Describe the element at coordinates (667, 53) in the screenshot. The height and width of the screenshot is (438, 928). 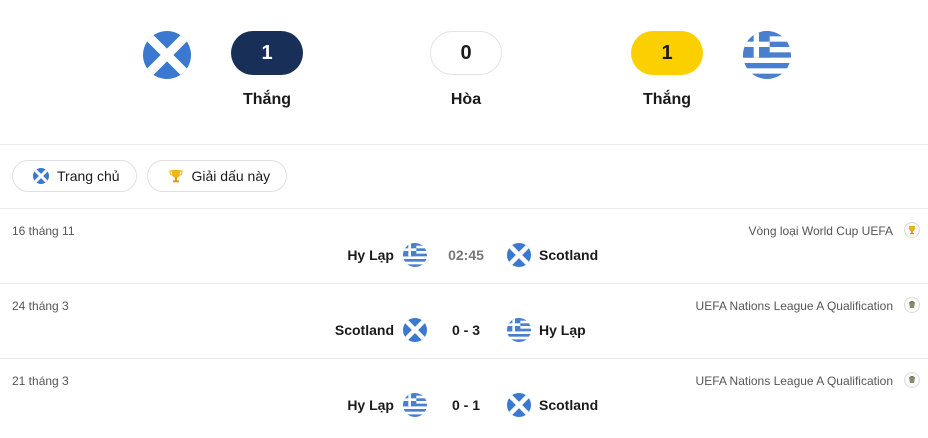
I see `away-wins-count: 1` at that location.